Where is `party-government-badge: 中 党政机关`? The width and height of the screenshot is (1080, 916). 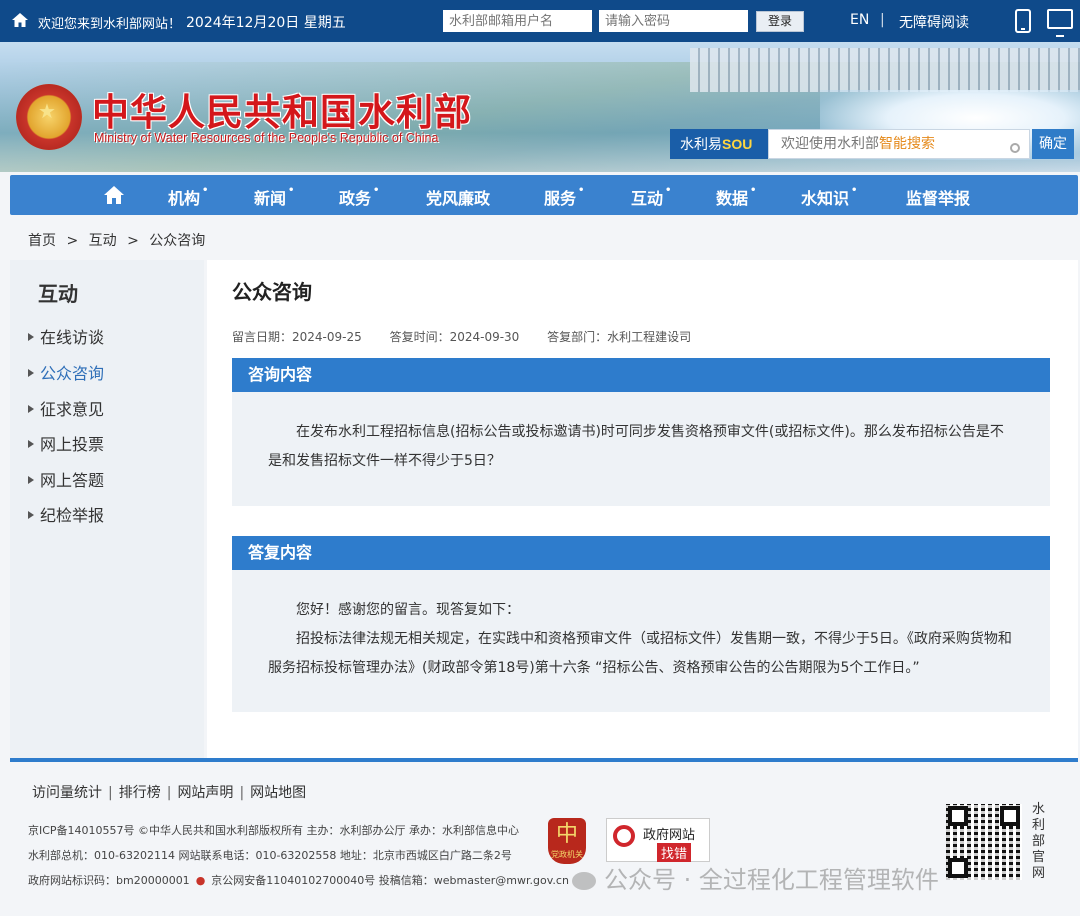 party-government-badge: 中 党政机关 is located at coordinates (567, 841).